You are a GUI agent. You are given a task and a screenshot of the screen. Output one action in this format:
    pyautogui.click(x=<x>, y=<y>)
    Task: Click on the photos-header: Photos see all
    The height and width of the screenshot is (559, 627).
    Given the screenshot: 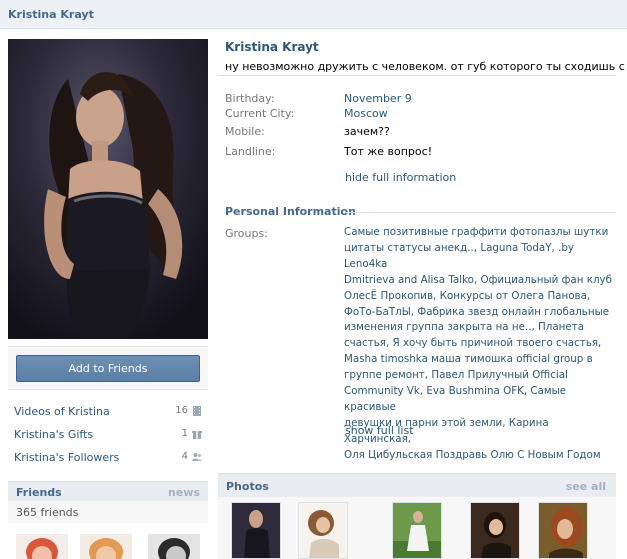 What is the action you would take?
    pyautogui.click(x=417, y=485)
    